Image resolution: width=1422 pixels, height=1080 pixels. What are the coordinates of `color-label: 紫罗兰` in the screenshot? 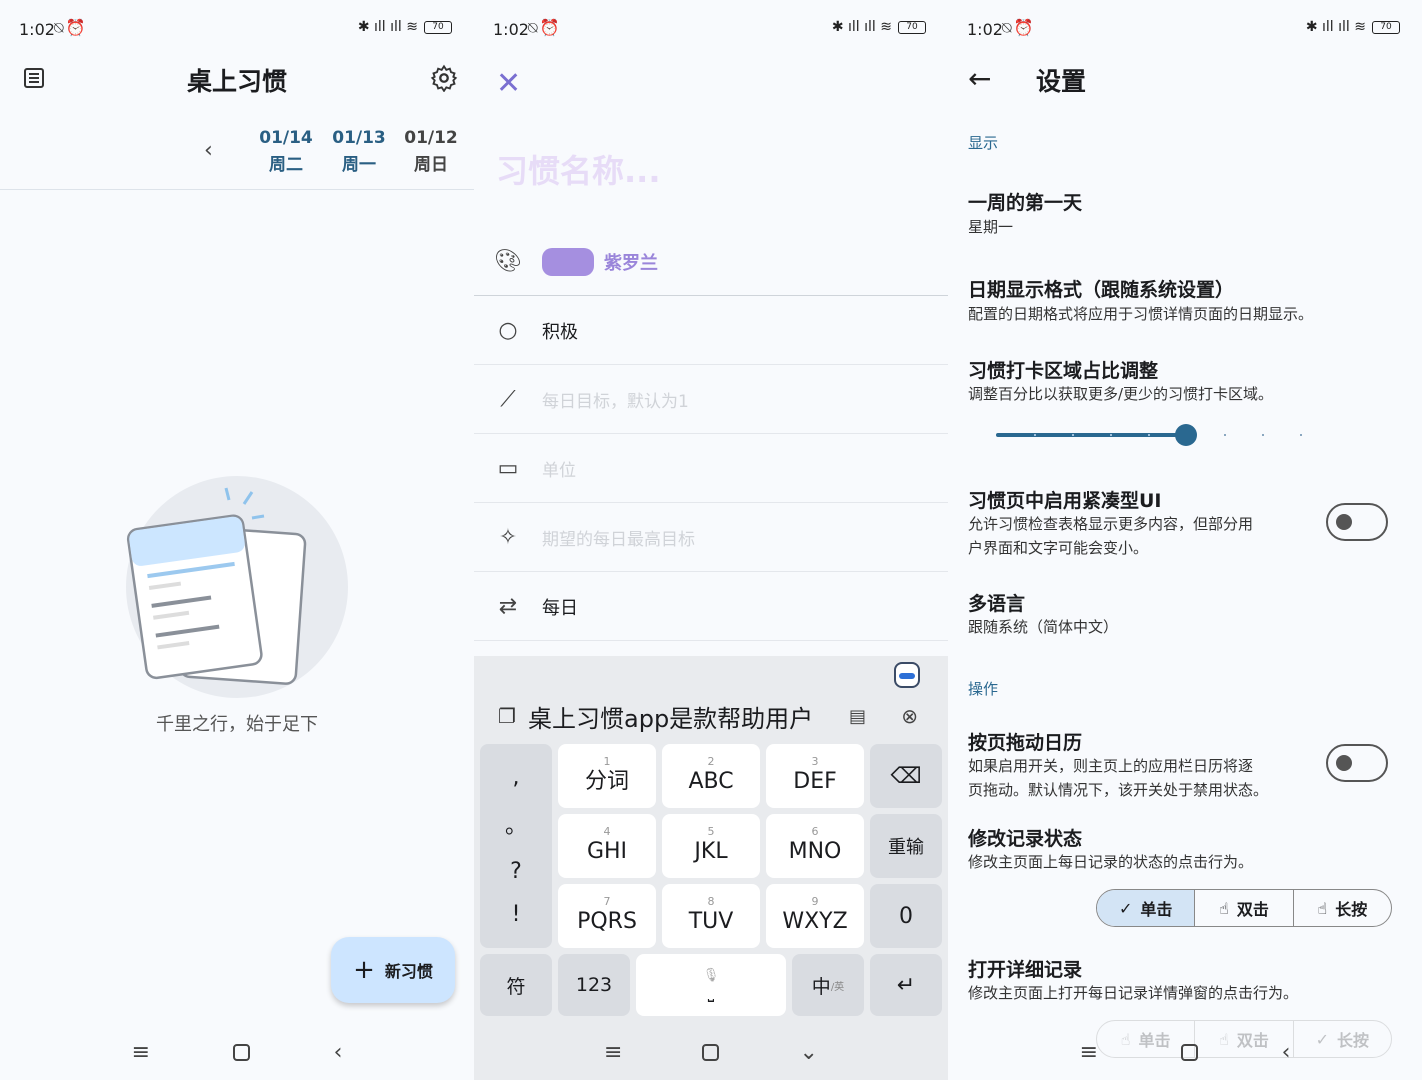 It's located at (631, 263).